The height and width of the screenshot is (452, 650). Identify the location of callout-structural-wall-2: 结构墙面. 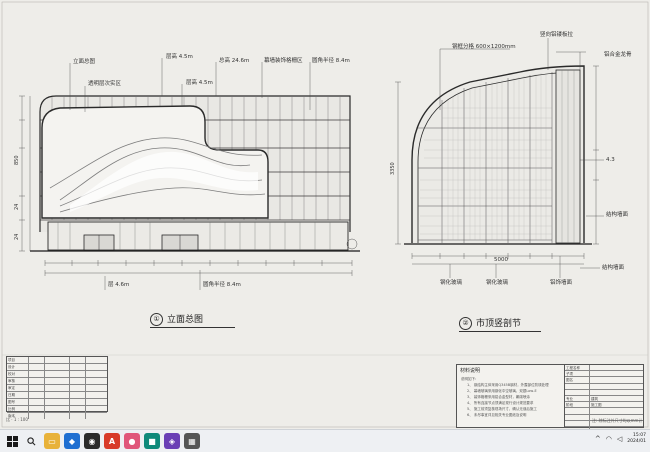
(613, 268).